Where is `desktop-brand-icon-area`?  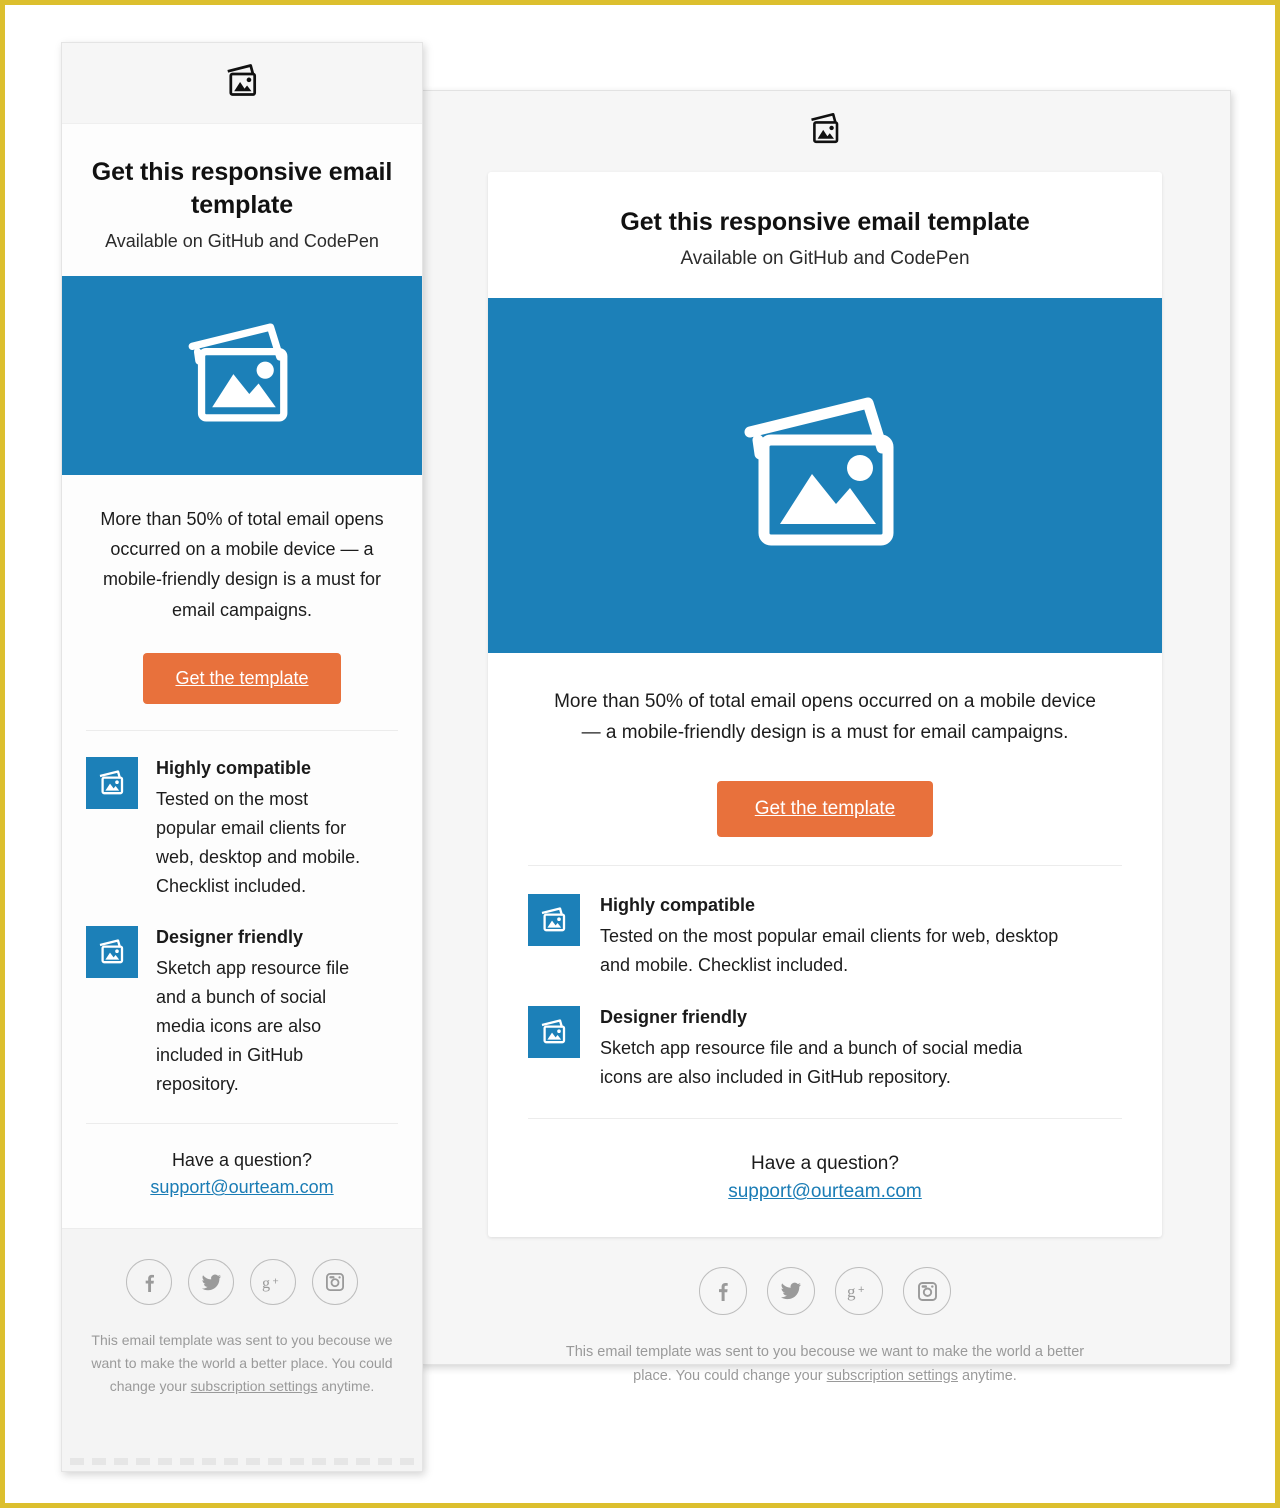 desktop-brand-icon-area is located at coordinates (825, 131).